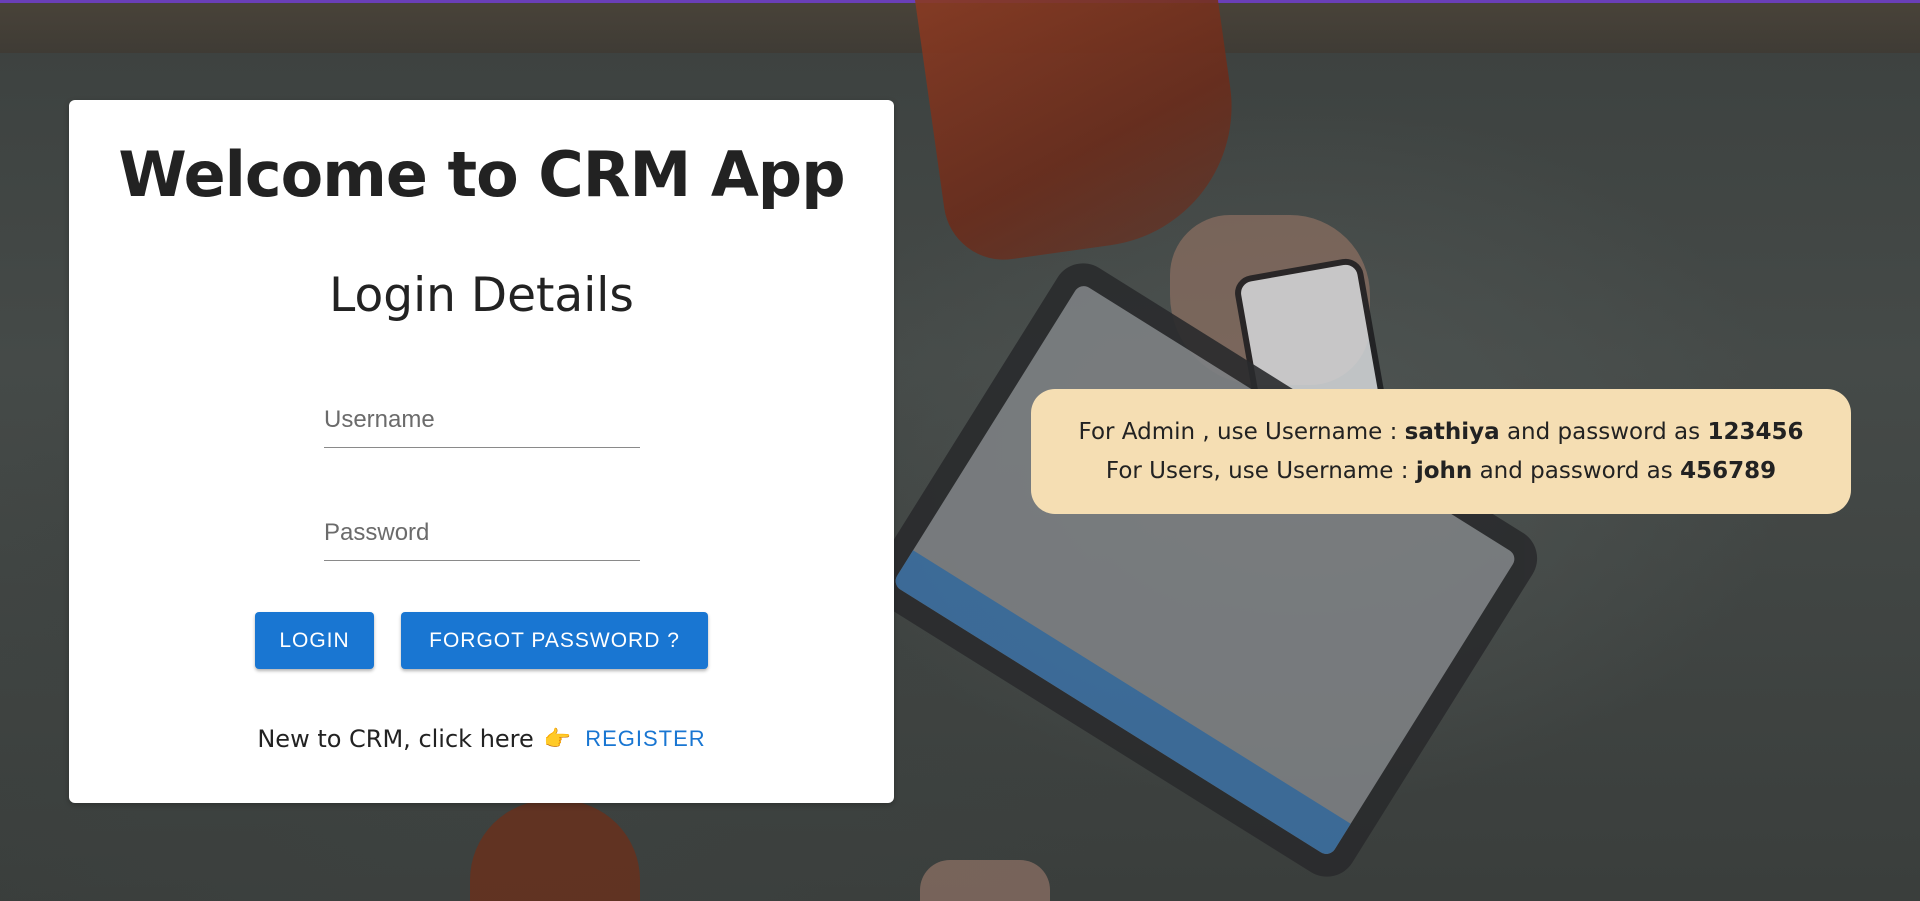 The height and width of the screenshot is (901, 1920). I want to click on users-password: 456789, so click(1728, 470).